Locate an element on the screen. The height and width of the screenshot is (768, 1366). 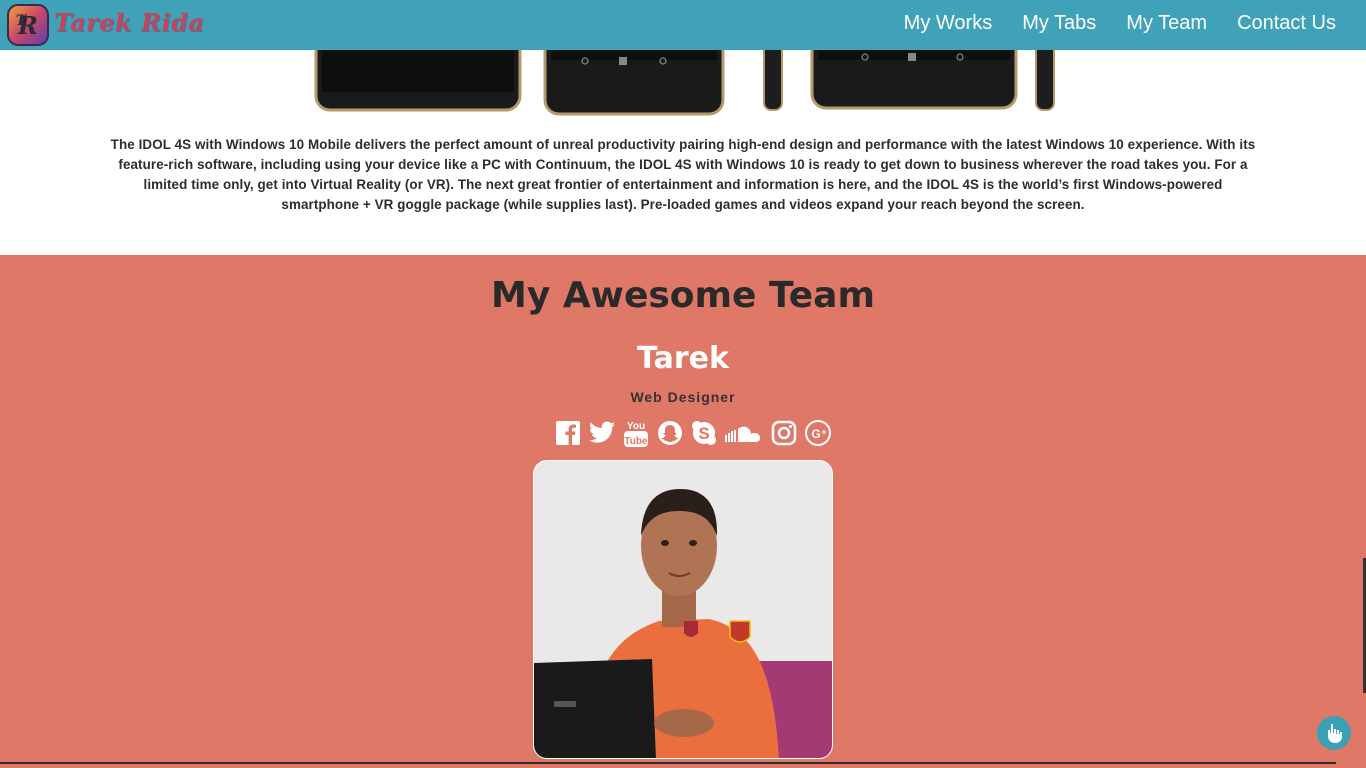
svg-text: G is located at coordinates (815, 434).